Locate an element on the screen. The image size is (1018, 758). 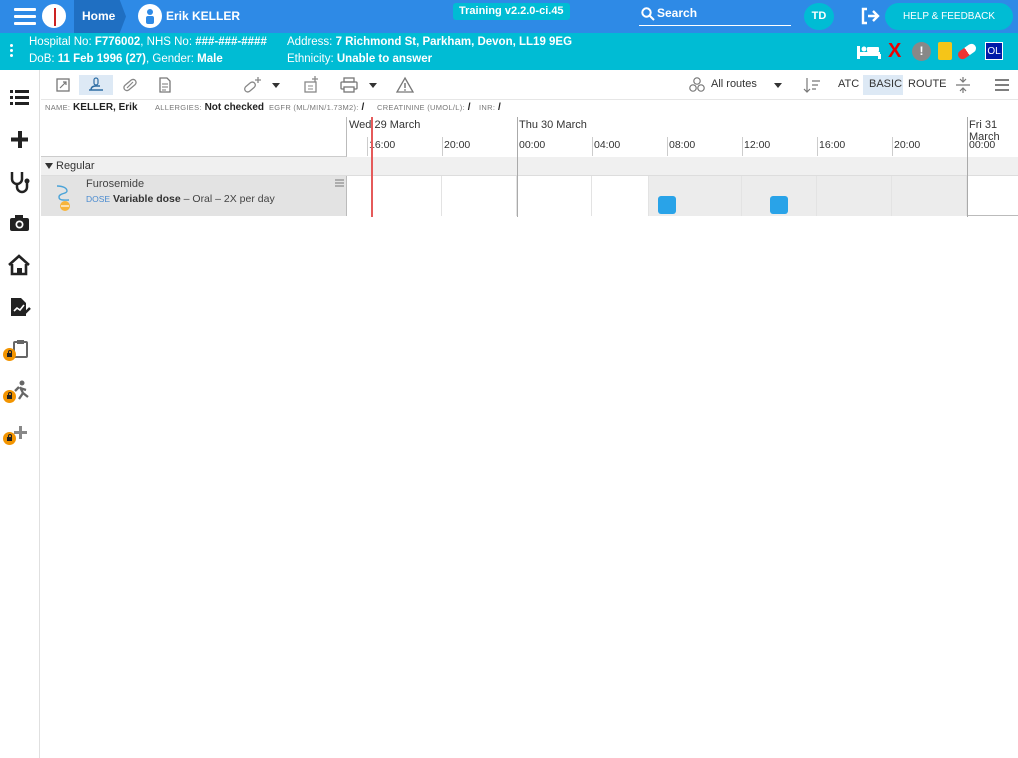
chart-toolbar: All routes ATC BASIC ROUTE is located at coordinates (529, 85).